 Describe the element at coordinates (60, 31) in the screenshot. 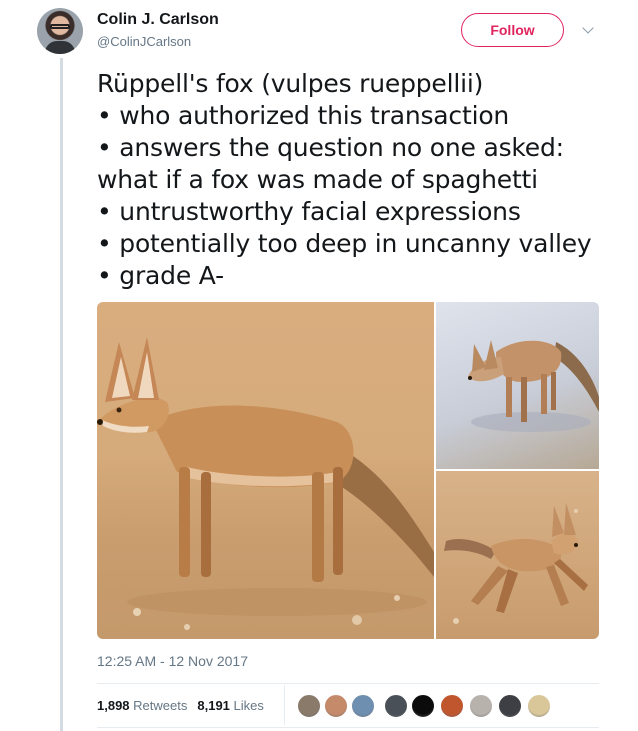

I see `author-avatar` at that location.